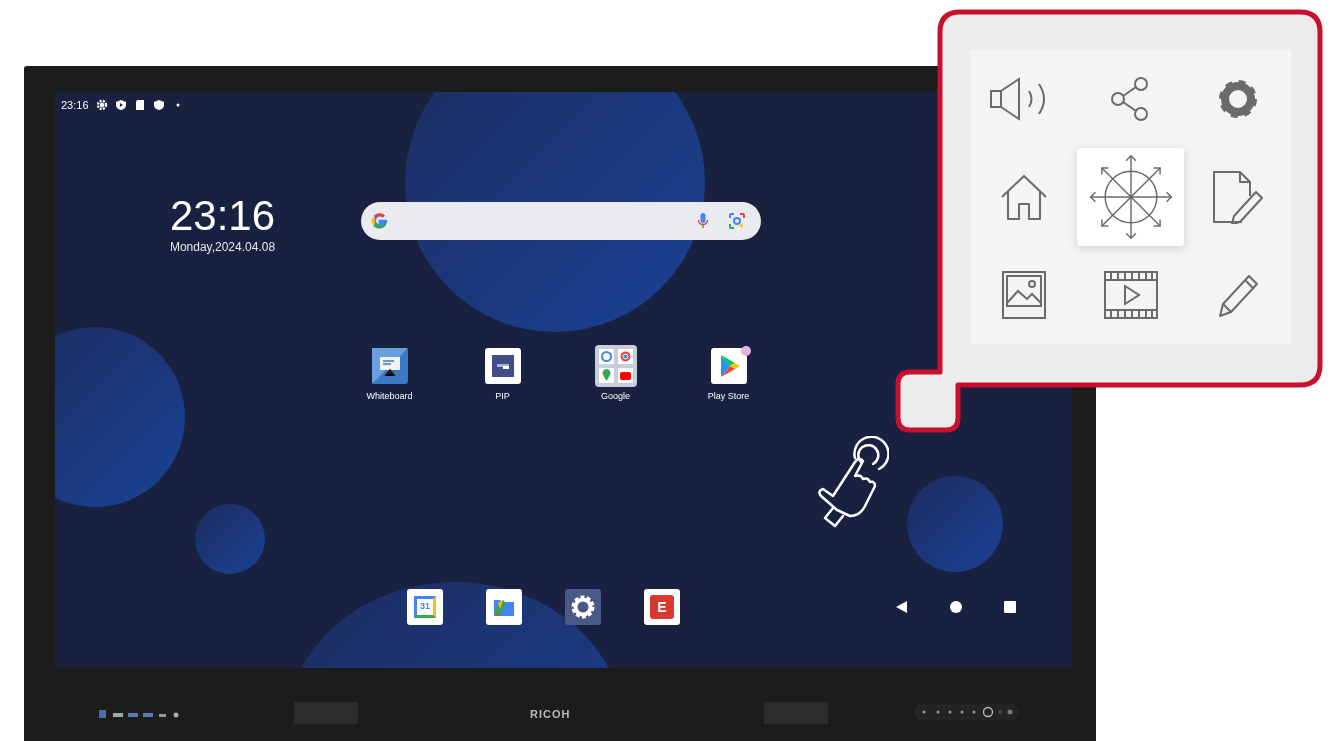  I want to click on calendar-app-icon: 31, so click(425, 607).